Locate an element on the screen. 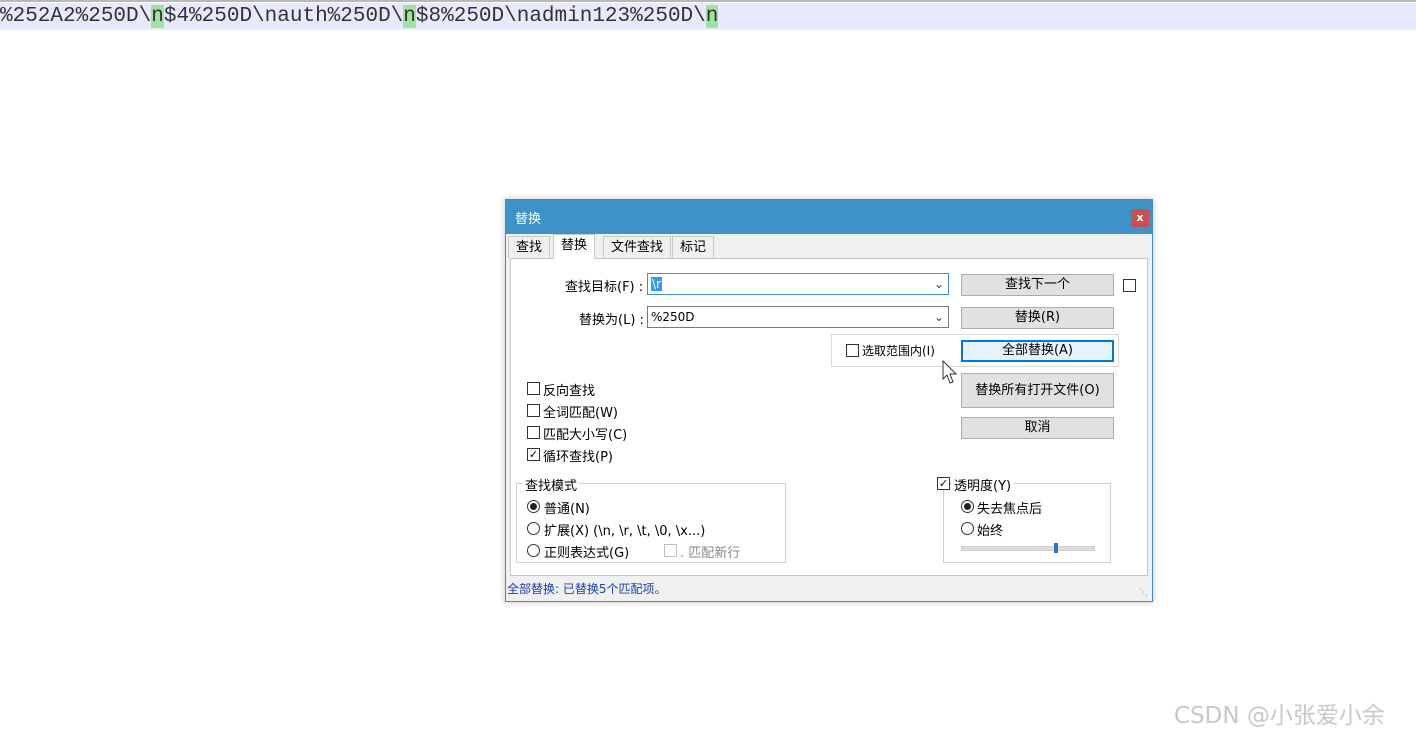  status-bar-message: 全部替换: 已替换5个匹配项。 is located at coordinates (587, 589).